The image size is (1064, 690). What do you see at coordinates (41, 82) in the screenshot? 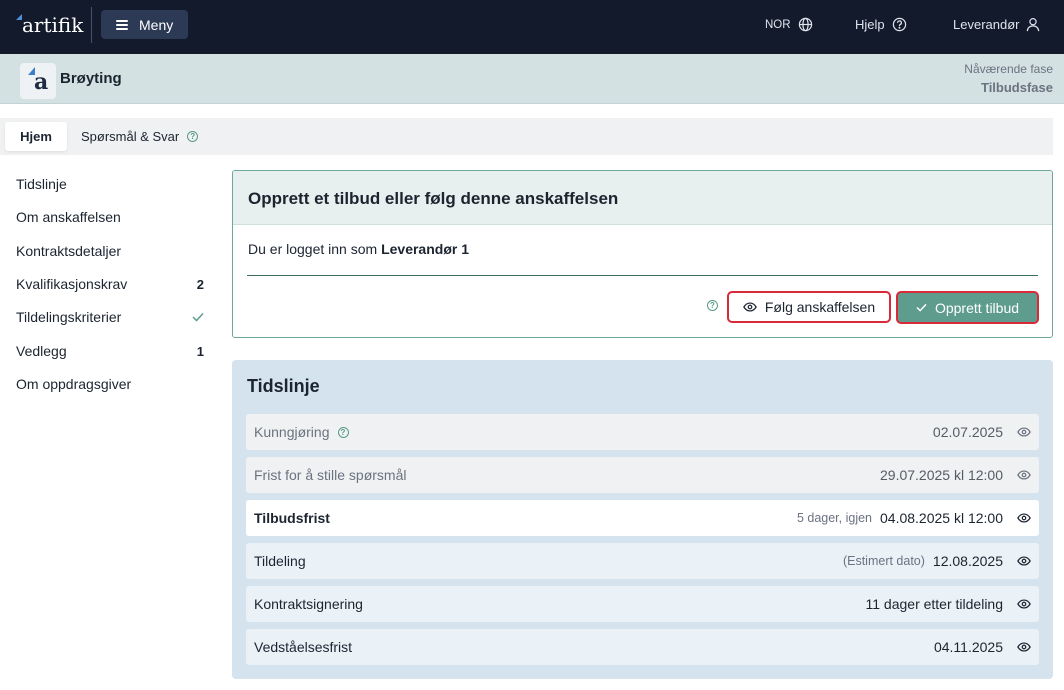
I see `logo-letter-icon: a` at bounding box center [41, 82].